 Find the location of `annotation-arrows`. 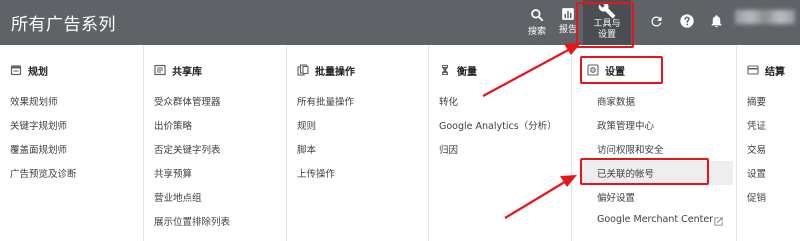

annotation-arrows is located at coordinates (531, 131).